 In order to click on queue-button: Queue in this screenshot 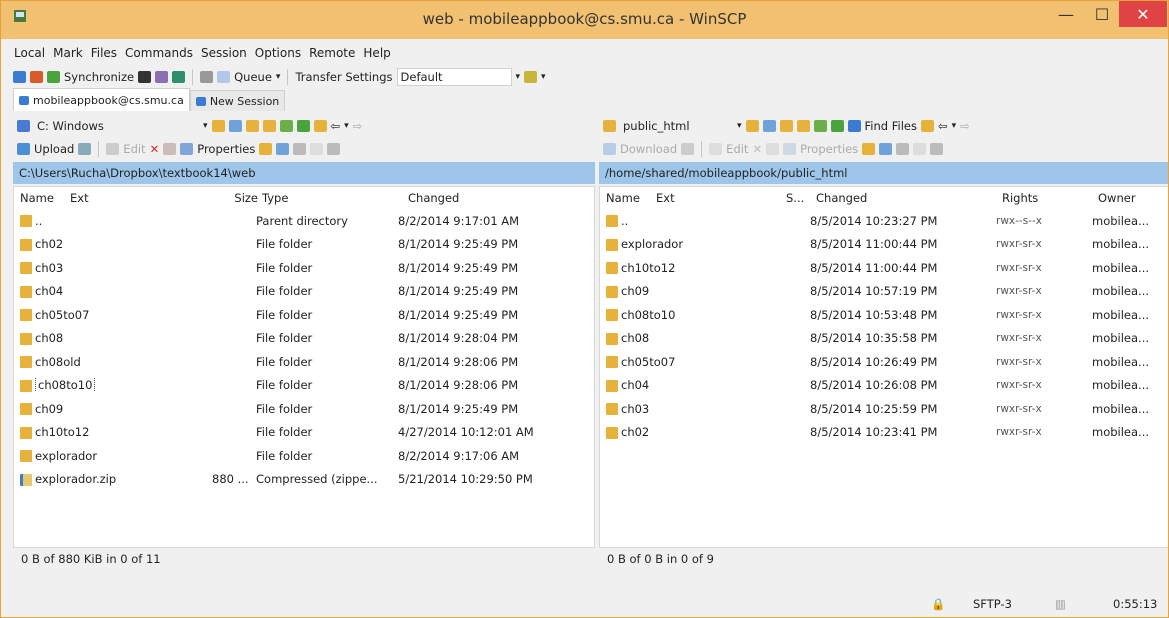, I will do `click(253, 77)`.